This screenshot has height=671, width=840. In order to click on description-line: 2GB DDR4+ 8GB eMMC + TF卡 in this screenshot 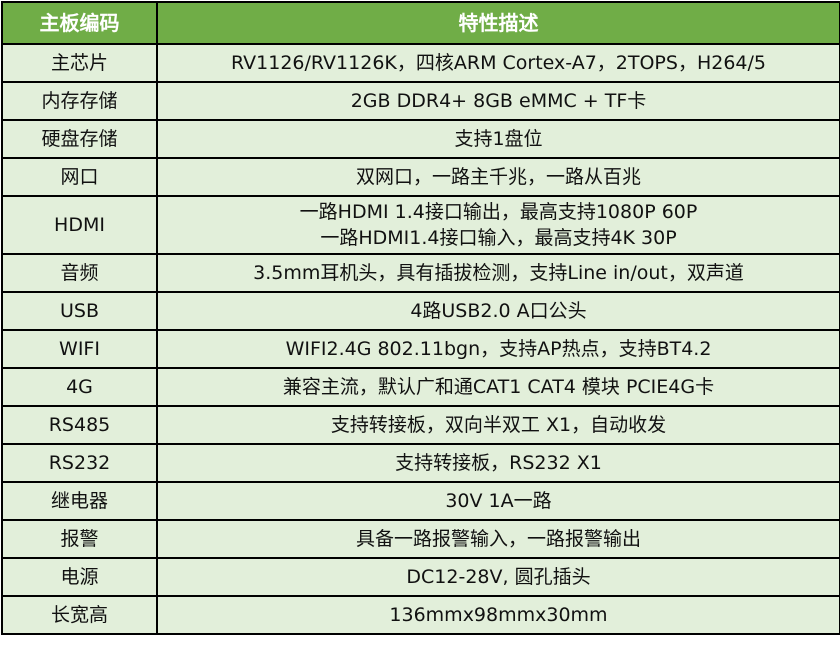, I will do `click(498, 101)`.